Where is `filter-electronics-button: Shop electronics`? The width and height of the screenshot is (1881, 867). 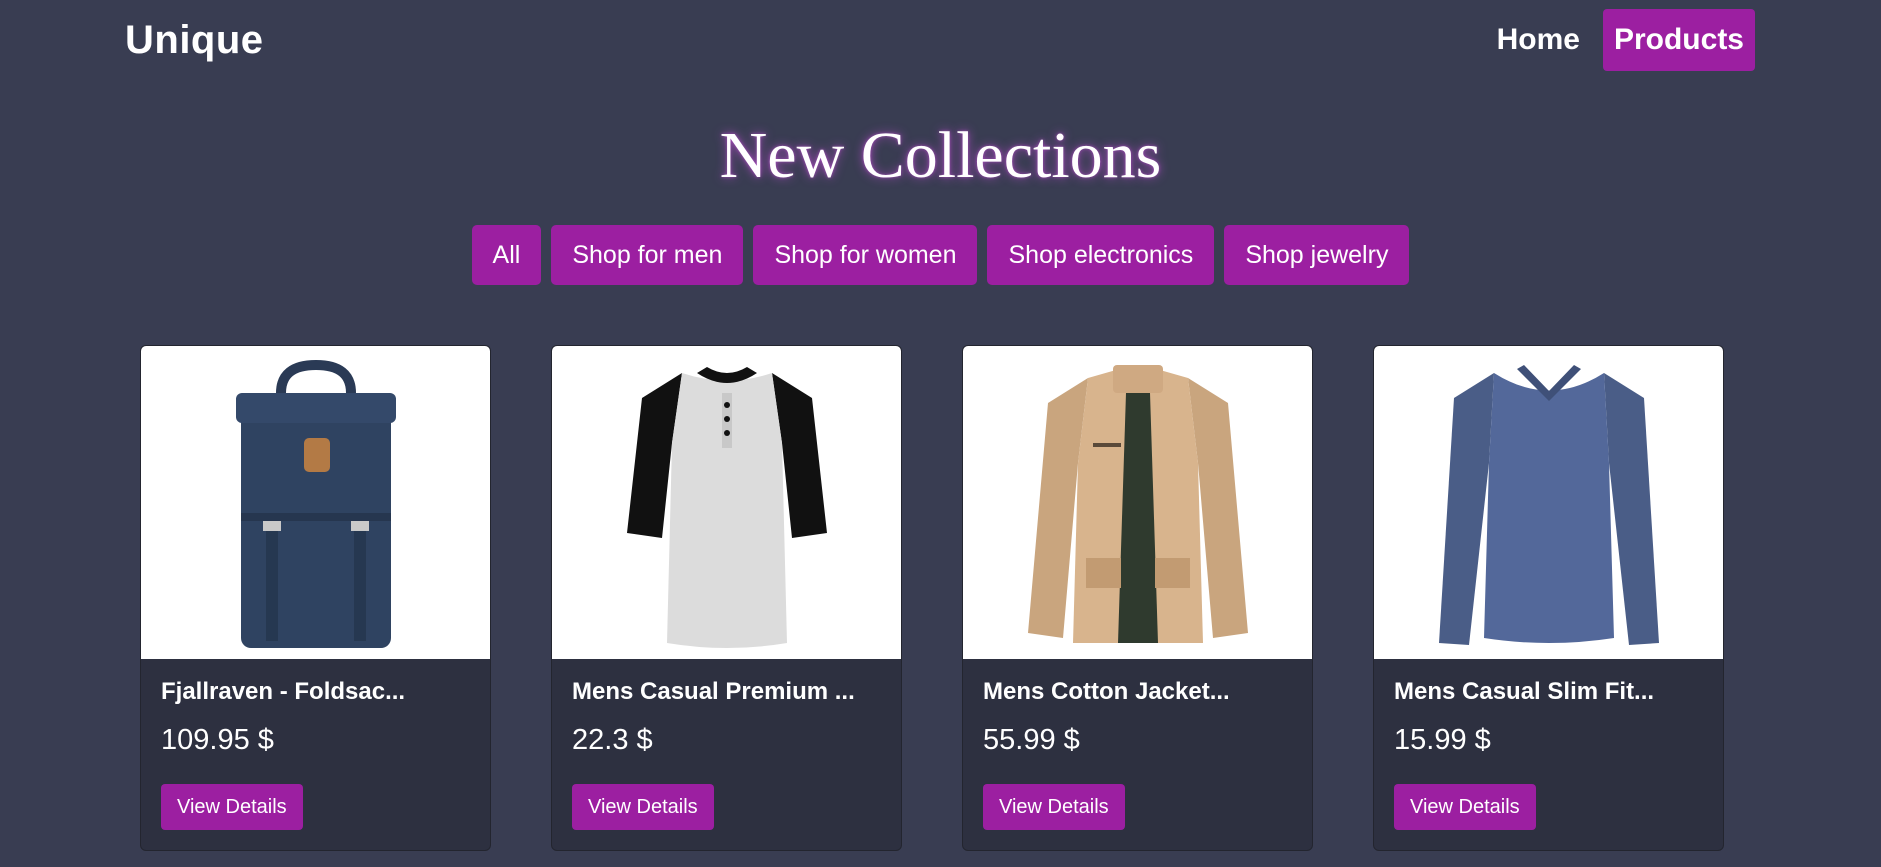
filter-electronics-button: Shop electronics is located at coordinates (1101, 255).